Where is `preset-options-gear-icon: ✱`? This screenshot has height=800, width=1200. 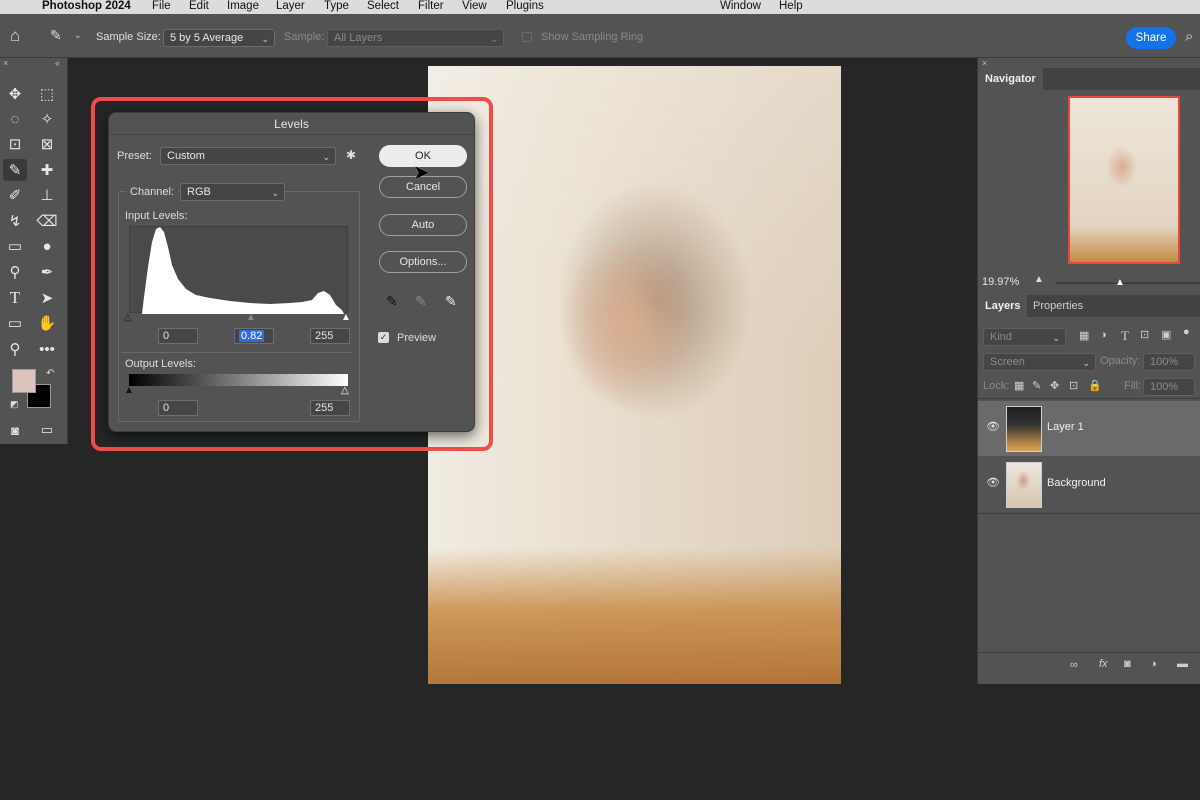
preset-options-gear-icon: ✱ is located at coordinates (351, 155).